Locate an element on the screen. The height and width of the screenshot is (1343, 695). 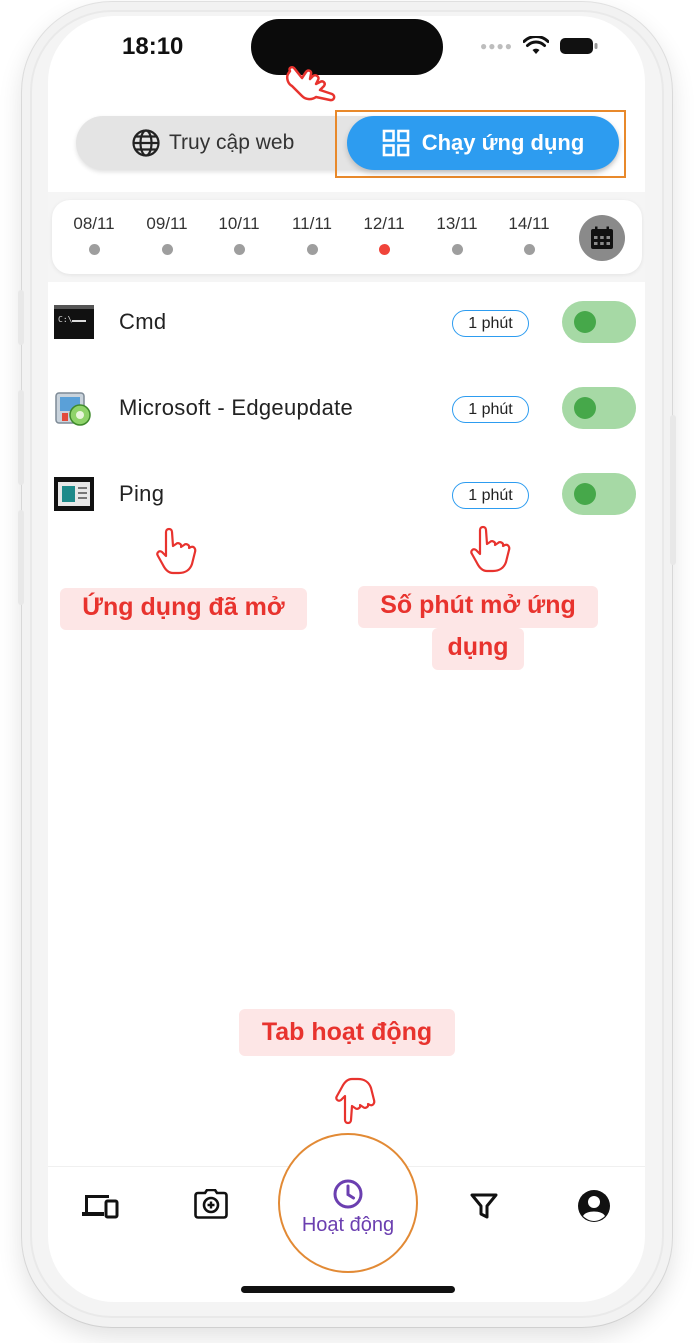
app-name: Microsoft - Edgeupdate is located at coordinates (236, 407).